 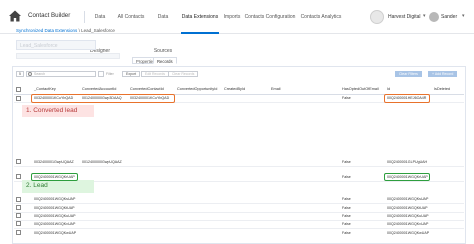 I want to click on tab-all-contacts: All Contacts, so click(x=131, y=17).